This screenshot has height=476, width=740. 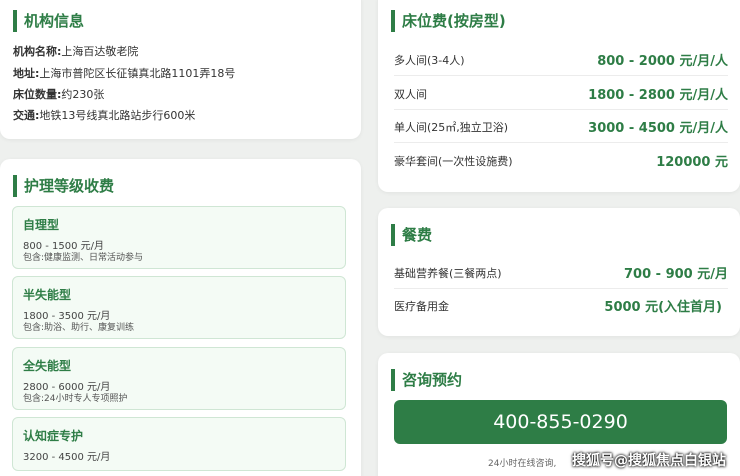 What do you see at coordinates (448, 21) in the screenshot?
I see `bed-fees-title: 床位费(按房型)` at bounding box center [448, 21].